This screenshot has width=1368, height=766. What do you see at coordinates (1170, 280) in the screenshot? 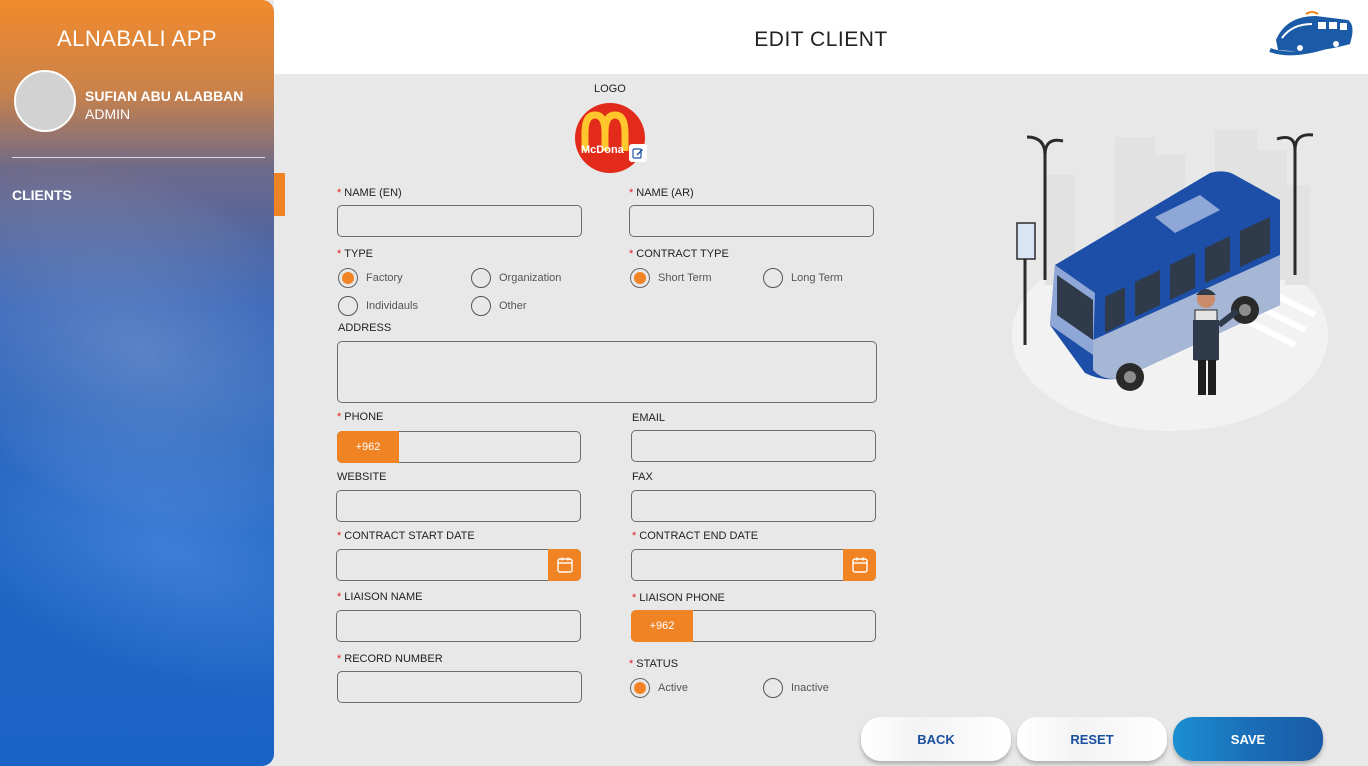
I see `bus-driver-illustration` at bounding box center [1170, 280].